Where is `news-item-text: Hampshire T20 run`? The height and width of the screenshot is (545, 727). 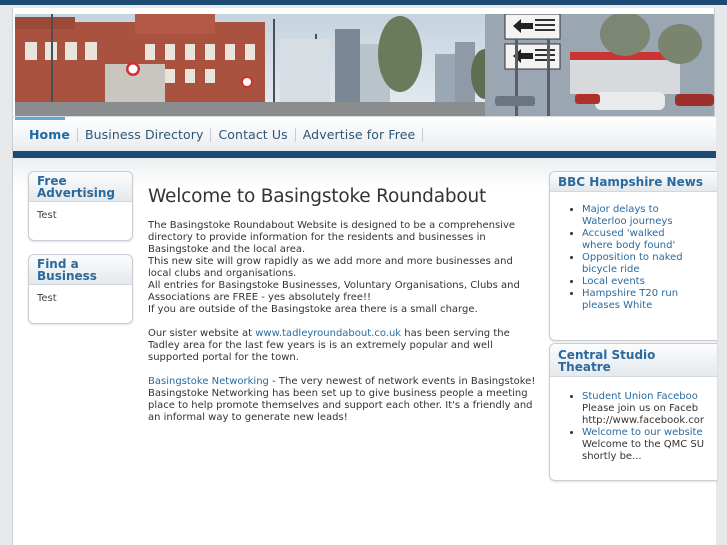
news-item-text: Hampshire T20 run is located at coordinates (630, 293).